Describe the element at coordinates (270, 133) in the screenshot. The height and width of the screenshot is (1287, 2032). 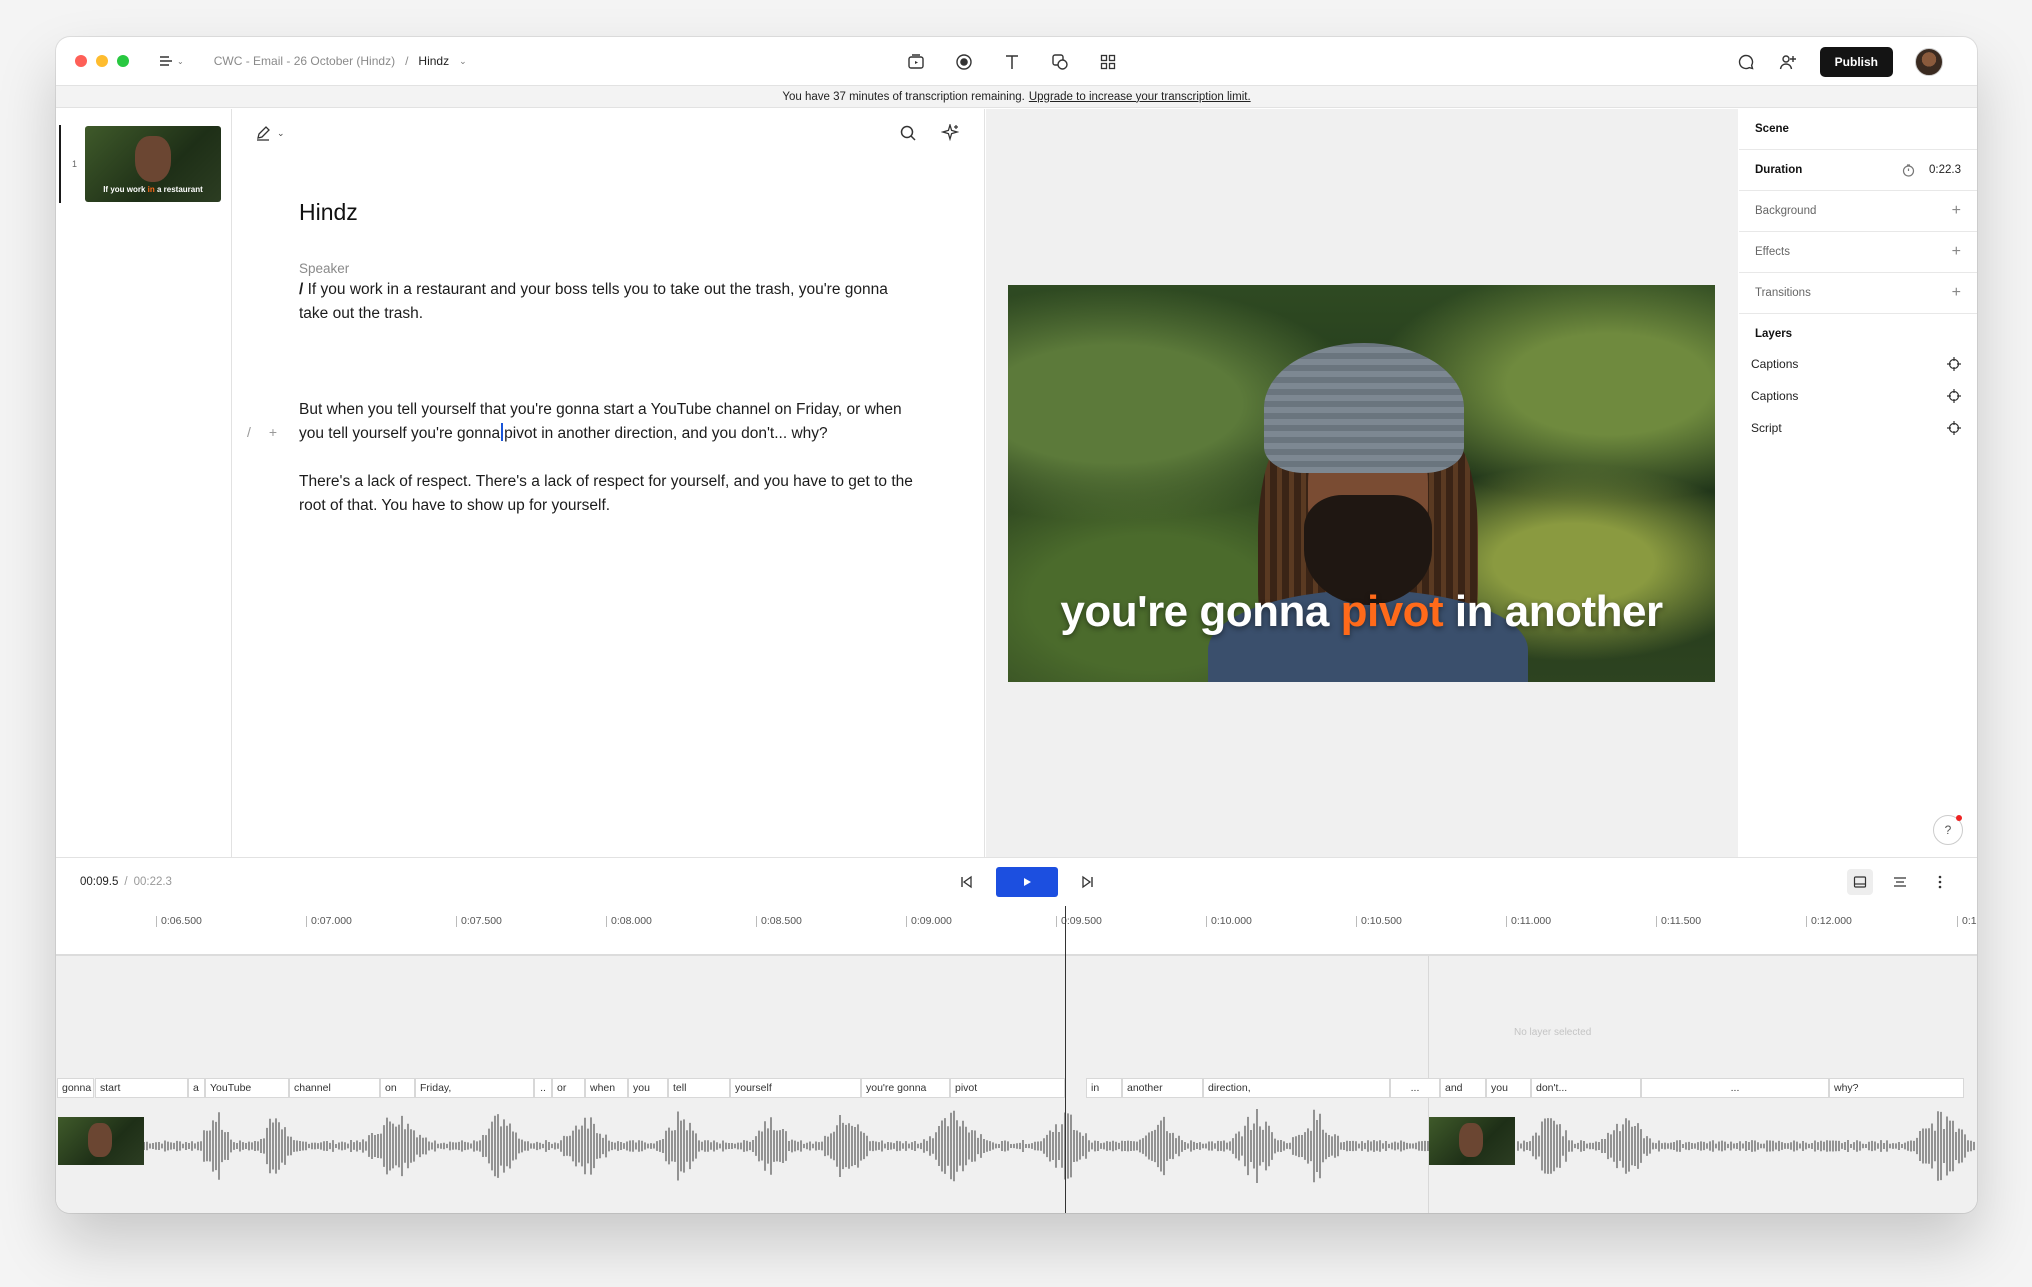
I see `edit-mode-button: ⌄` at that location.